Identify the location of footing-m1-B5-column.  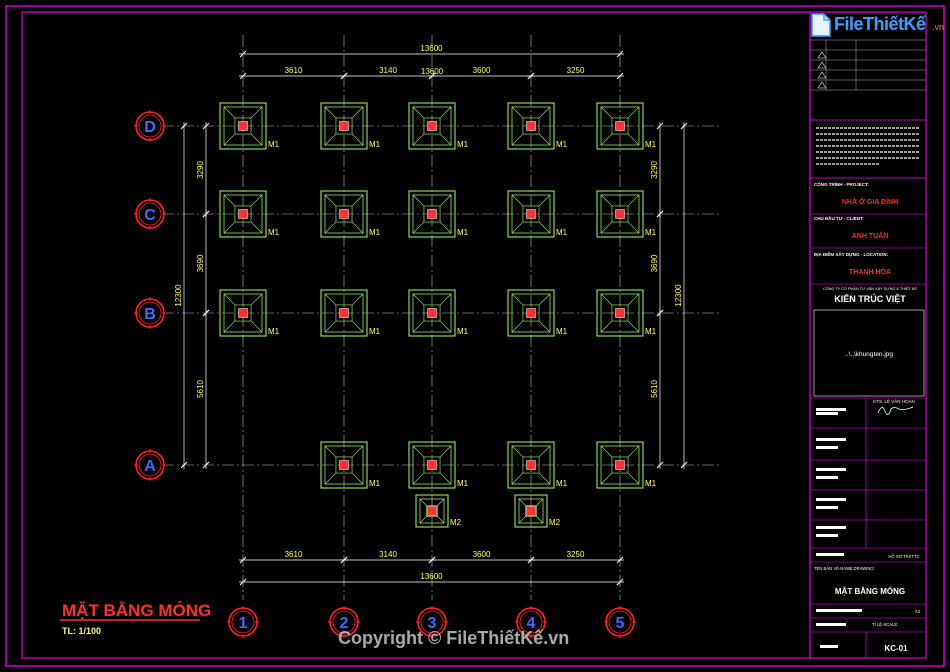
(620, 313).